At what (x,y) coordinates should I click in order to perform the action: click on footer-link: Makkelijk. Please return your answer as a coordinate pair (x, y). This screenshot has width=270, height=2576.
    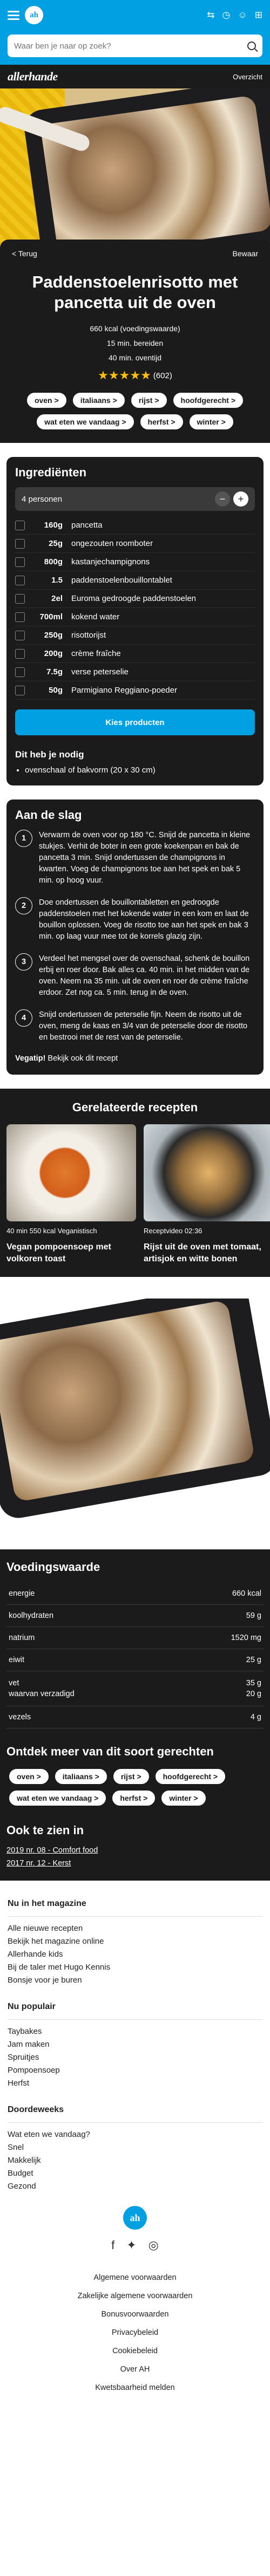
    Looking at the image, I should click on (135, 2160).